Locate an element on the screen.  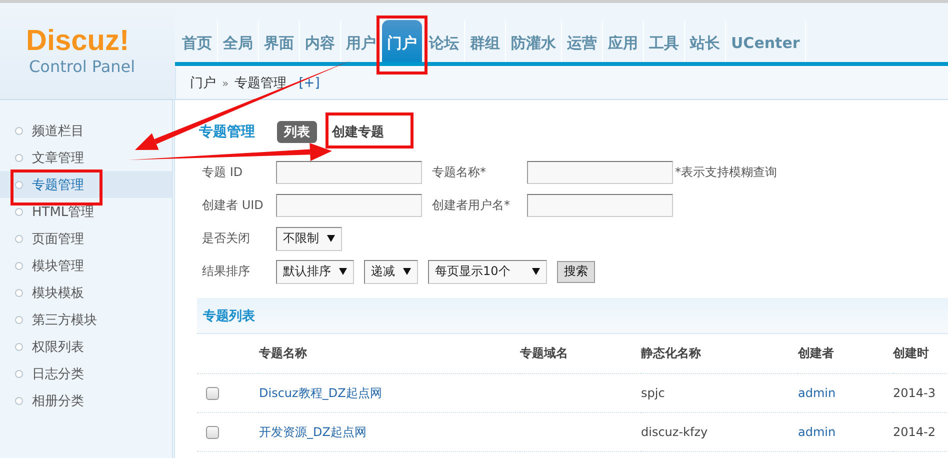
sidebar-item: 日志分类 is located at coordinates (86, 373).